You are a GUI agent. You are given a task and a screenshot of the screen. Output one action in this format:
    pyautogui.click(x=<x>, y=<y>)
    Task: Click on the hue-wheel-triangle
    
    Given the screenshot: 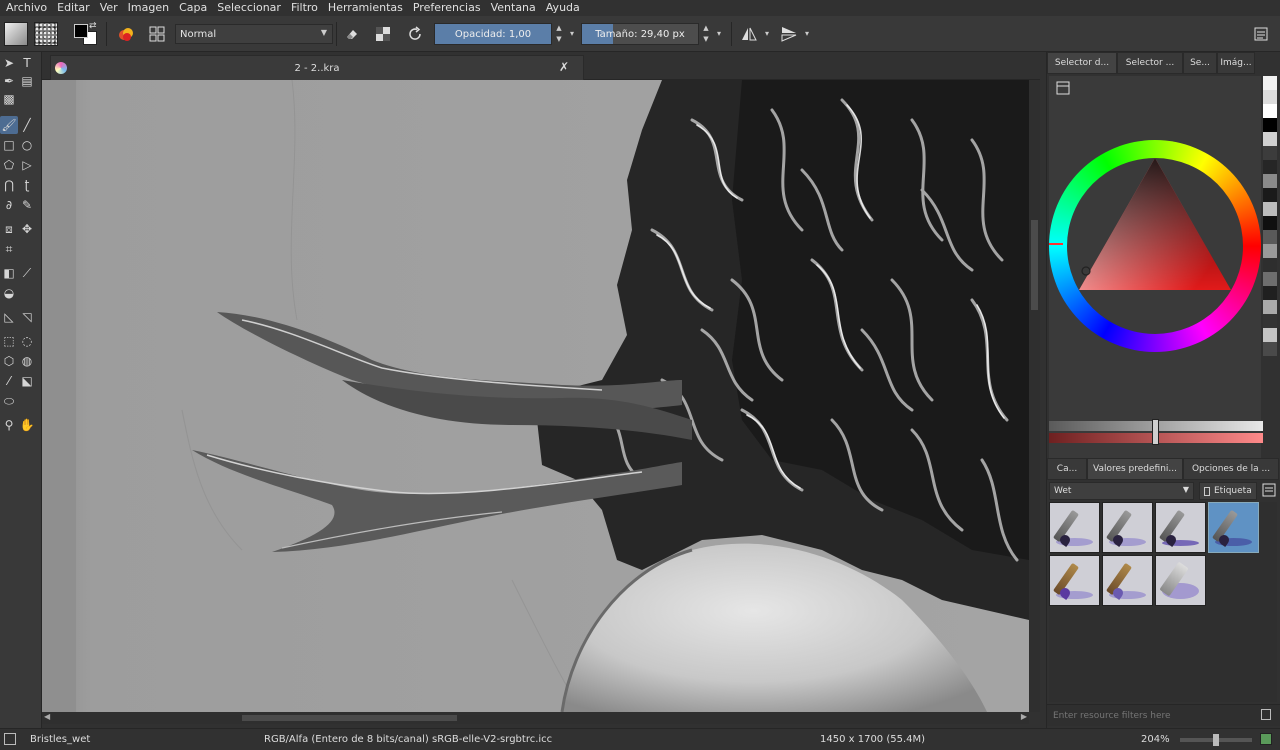 What is the action you would take?
    pyautogui.click(x=1155, y=248)
    